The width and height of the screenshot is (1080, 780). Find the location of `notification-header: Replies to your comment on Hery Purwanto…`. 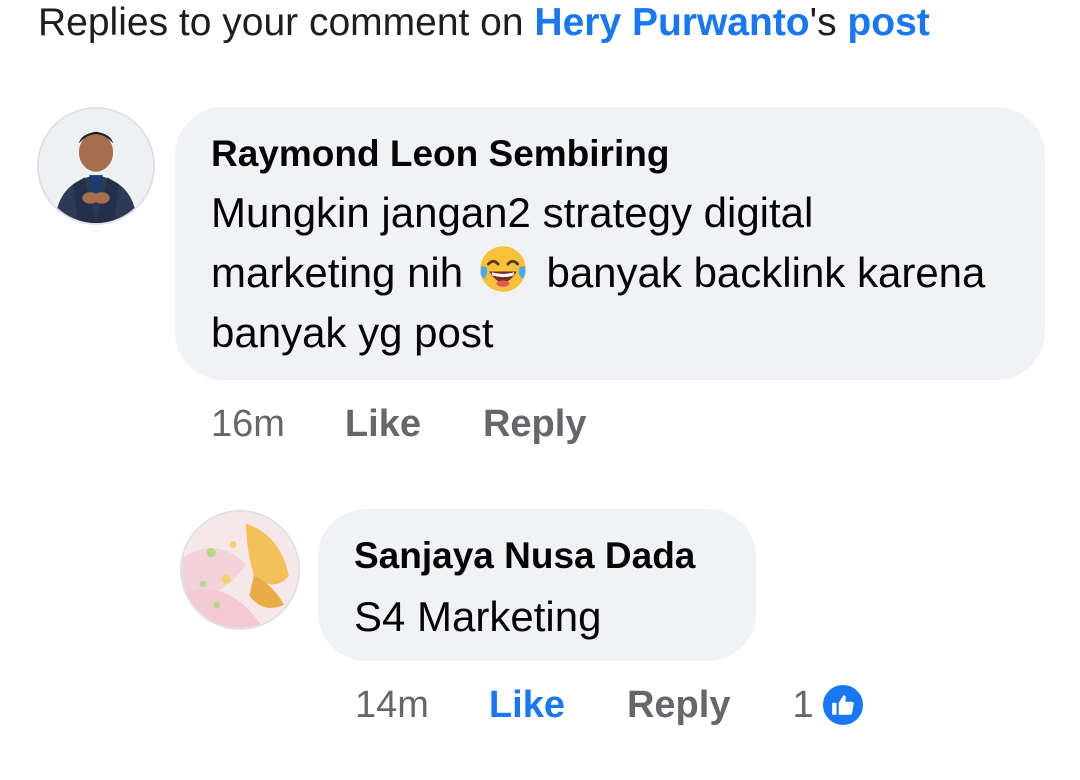

notification-header: Replies to your comment on Hery Purwanto… is located at coordinates (484, 23).